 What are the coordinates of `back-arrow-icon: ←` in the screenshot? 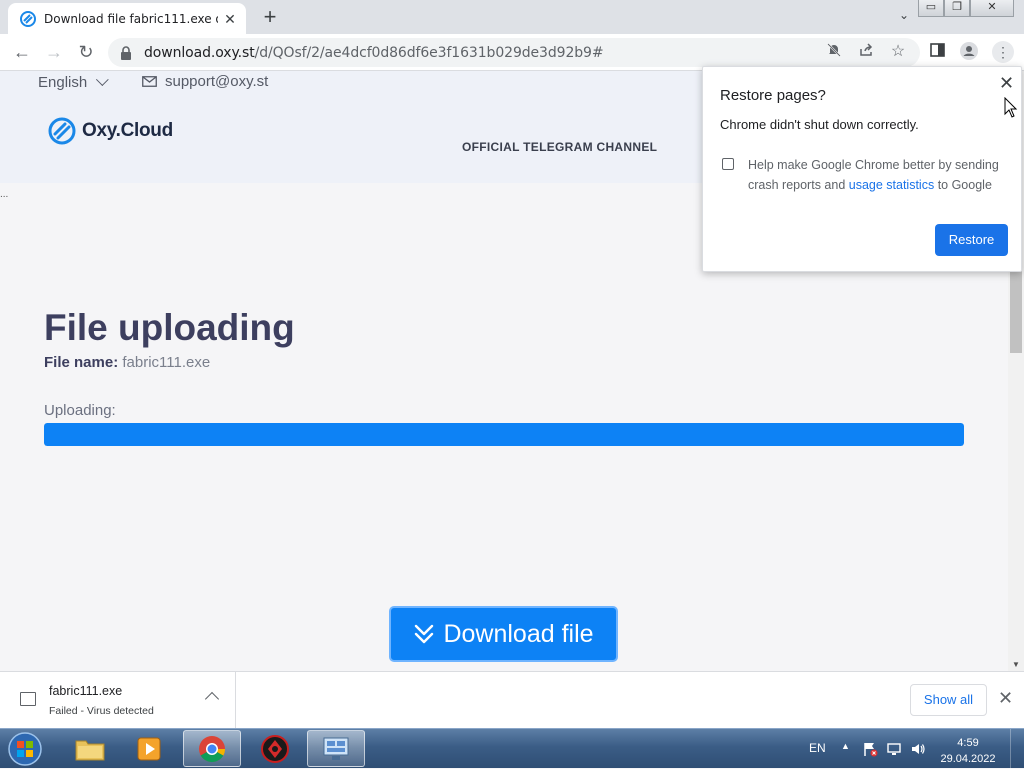 It's located at (22, 52).